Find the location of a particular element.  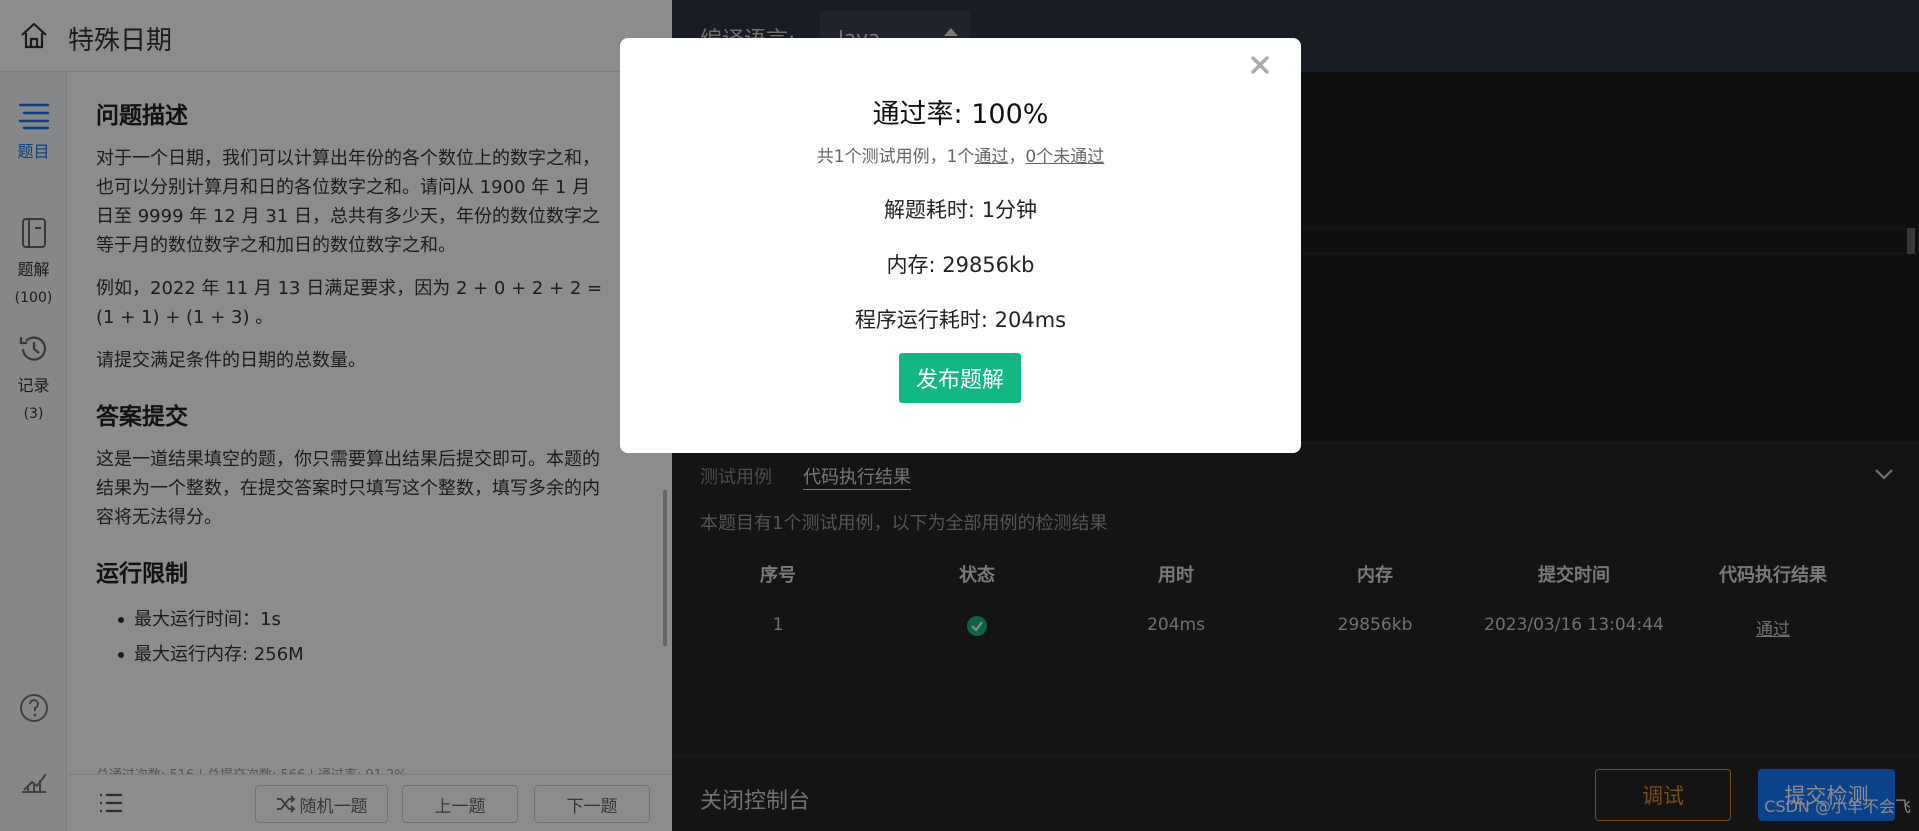

run-time: 程序运行耗时: 204ms is located at coordinates (960, 320).